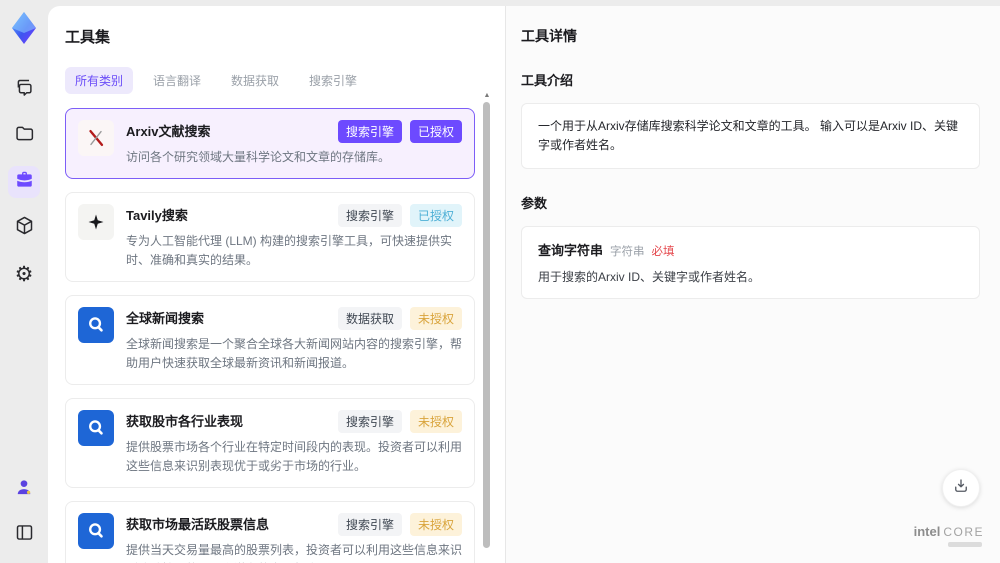 Image resolution: width=1000 pixels, height=563 pixels. What do you see at coordinates (88, 37) in the screenshot?
I see `page-title: 工具集` at bounding box center [88, 37].